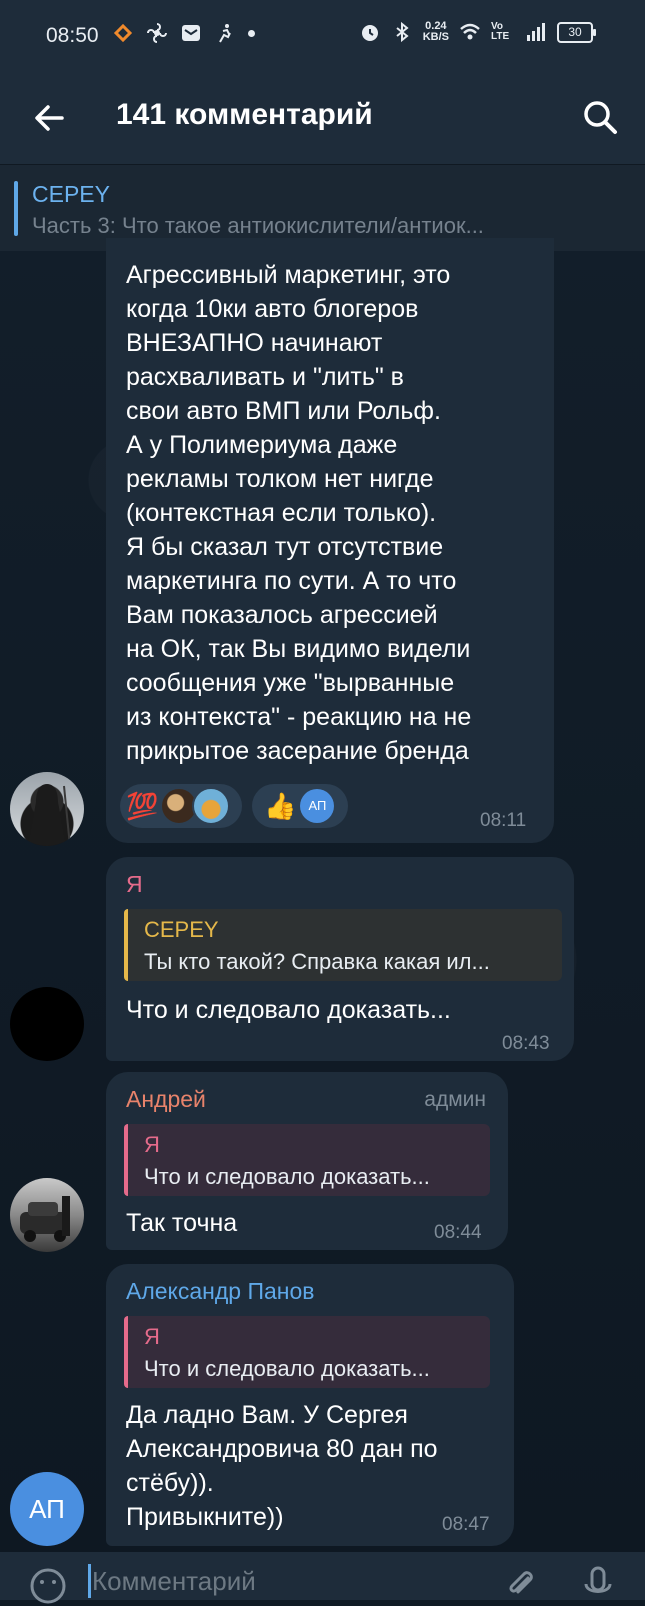  I want to click on message-line: ВНЕЗАПНО начинают, so click(254, 343).